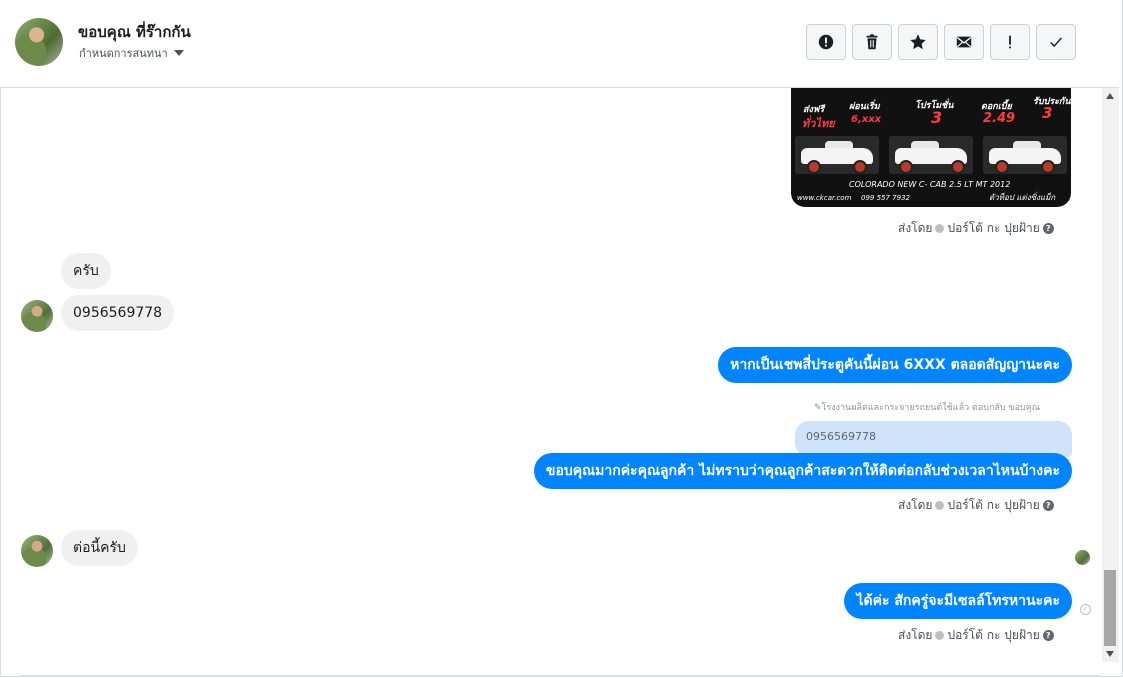  What do you see at coordinates (866, 119) in the screenshot?
I see `promo-value: 6,xxx` at bounding box center [866, 119].